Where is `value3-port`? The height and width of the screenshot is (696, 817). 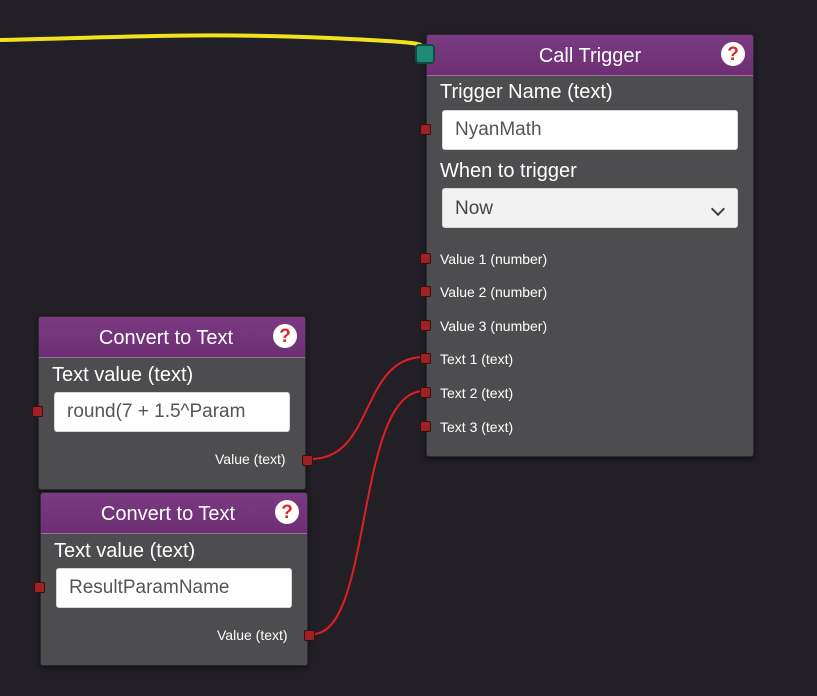
value3-port is located at coordinates (425, 325).